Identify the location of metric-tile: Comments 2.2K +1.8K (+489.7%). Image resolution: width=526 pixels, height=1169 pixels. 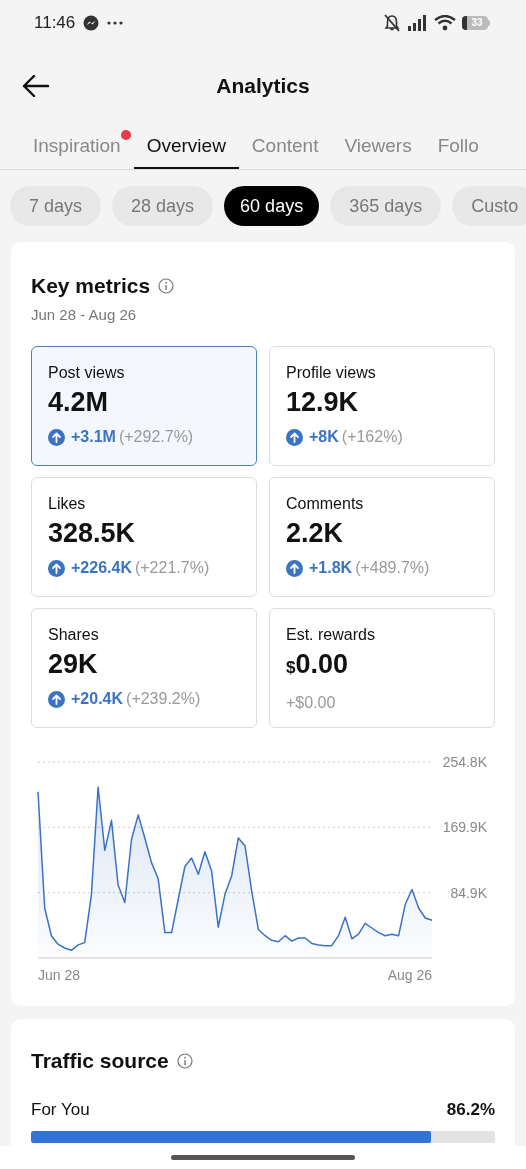
(382, 537).